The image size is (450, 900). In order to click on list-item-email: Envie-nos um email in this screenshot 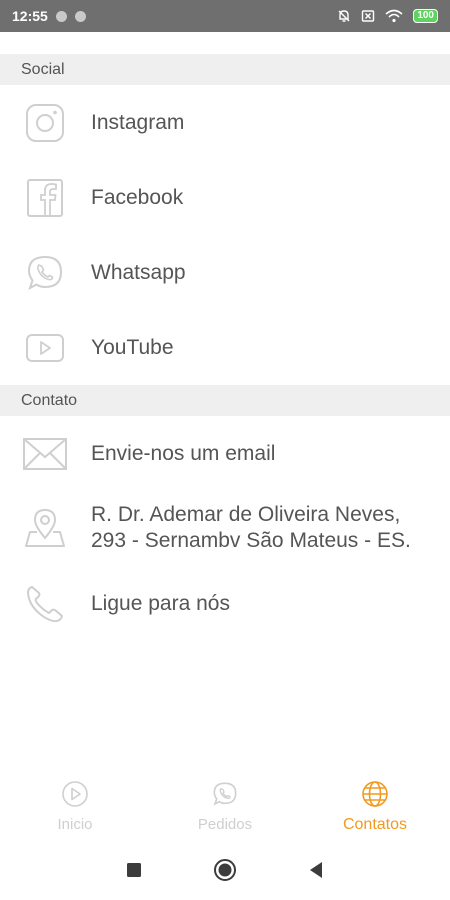, I will do `click(225, 453)`.